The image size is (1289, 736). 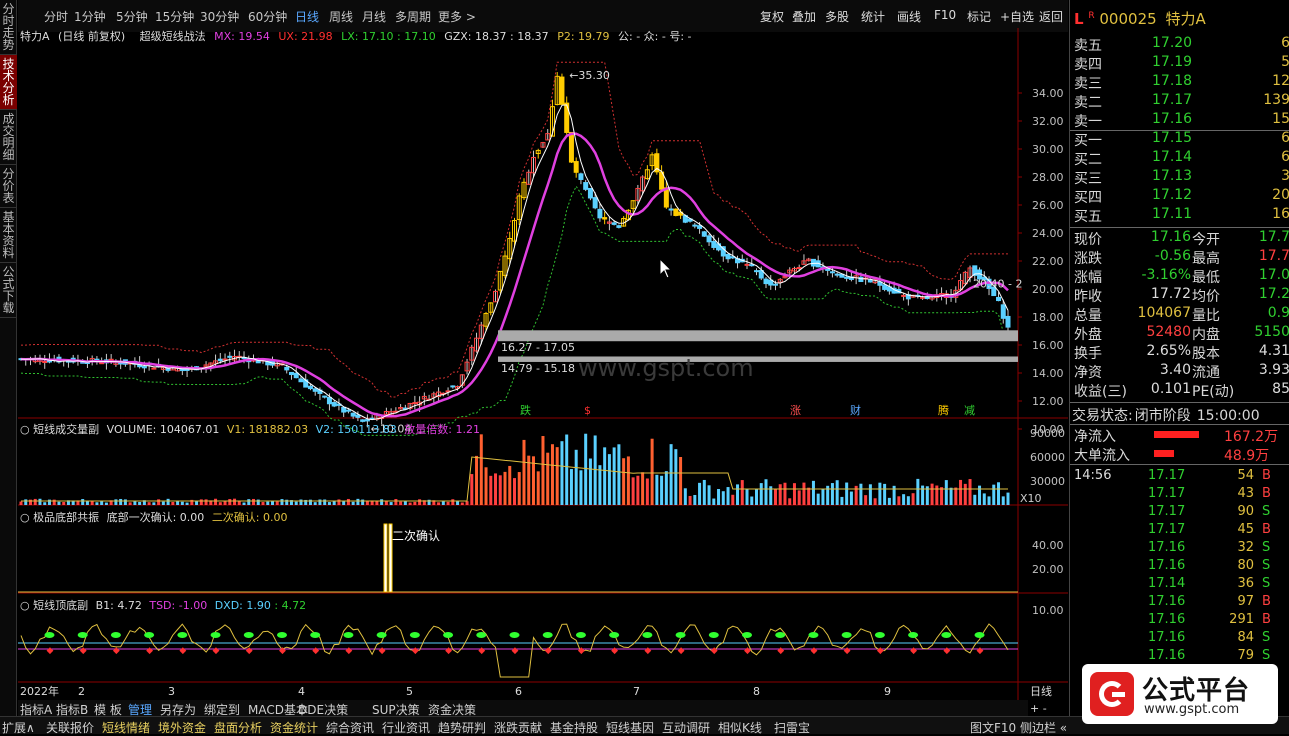 I want to click on left-tab-3: 分价表, so click(x=8, y=186).